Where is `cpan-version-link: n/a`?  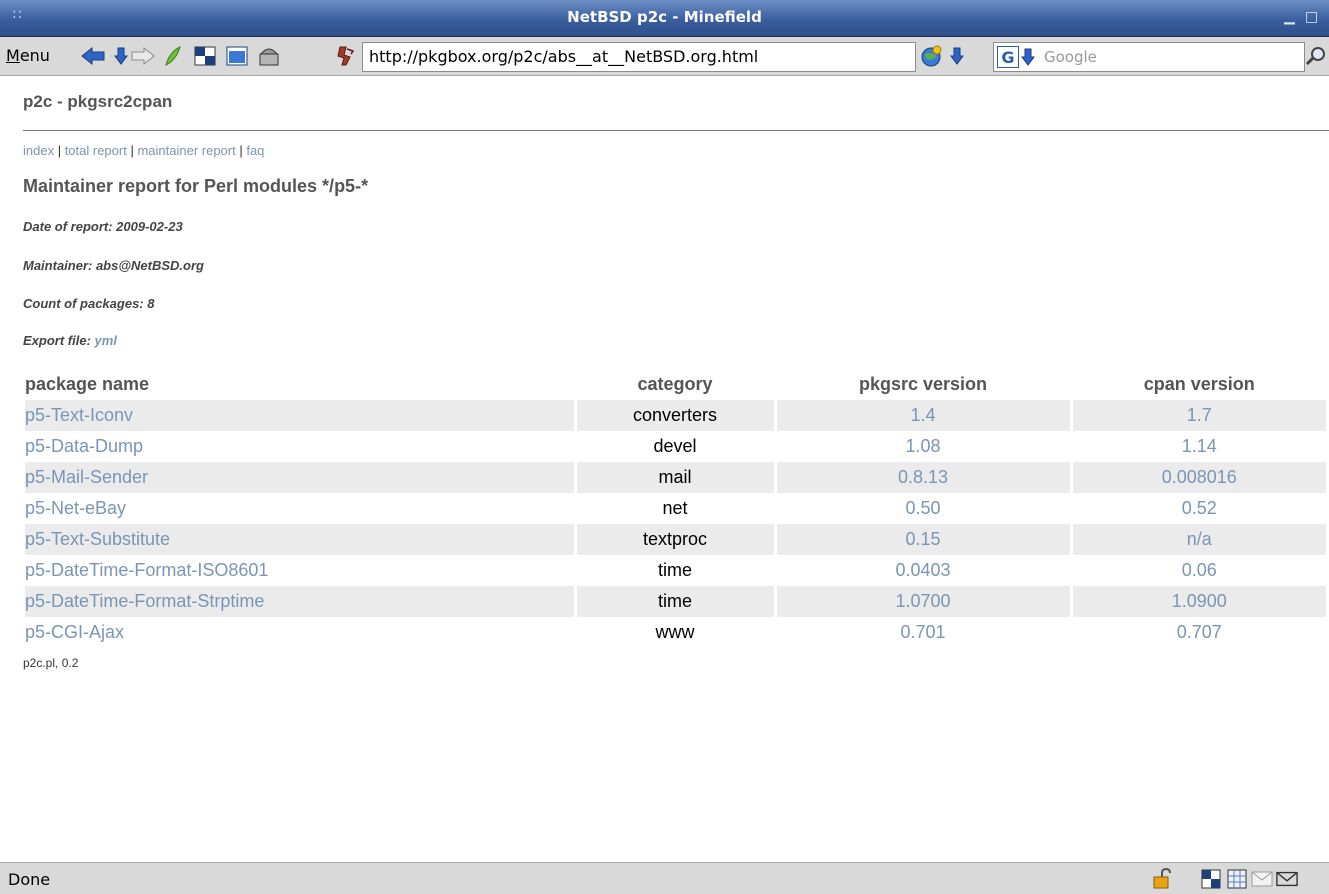 cpan-version-link: n/a is located at coordinates (1200, 539).